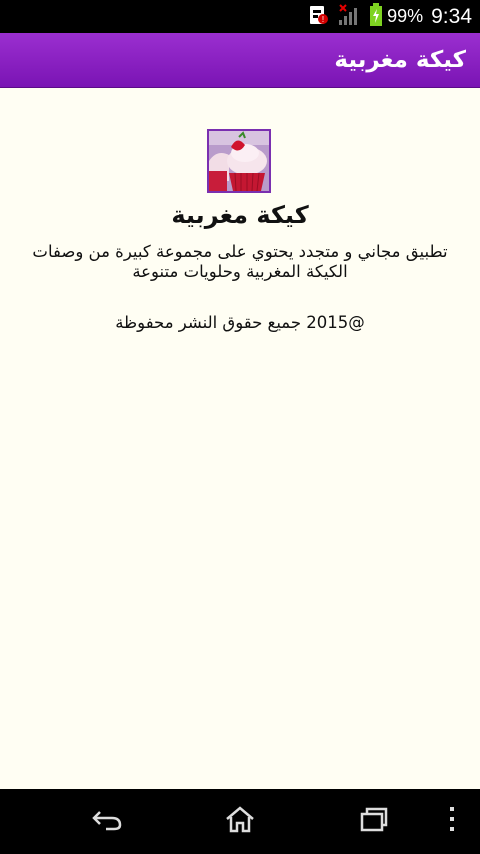 This screenshot has width=480, height=854. I want to click on overflow-menu-icon, so click(452, 821).